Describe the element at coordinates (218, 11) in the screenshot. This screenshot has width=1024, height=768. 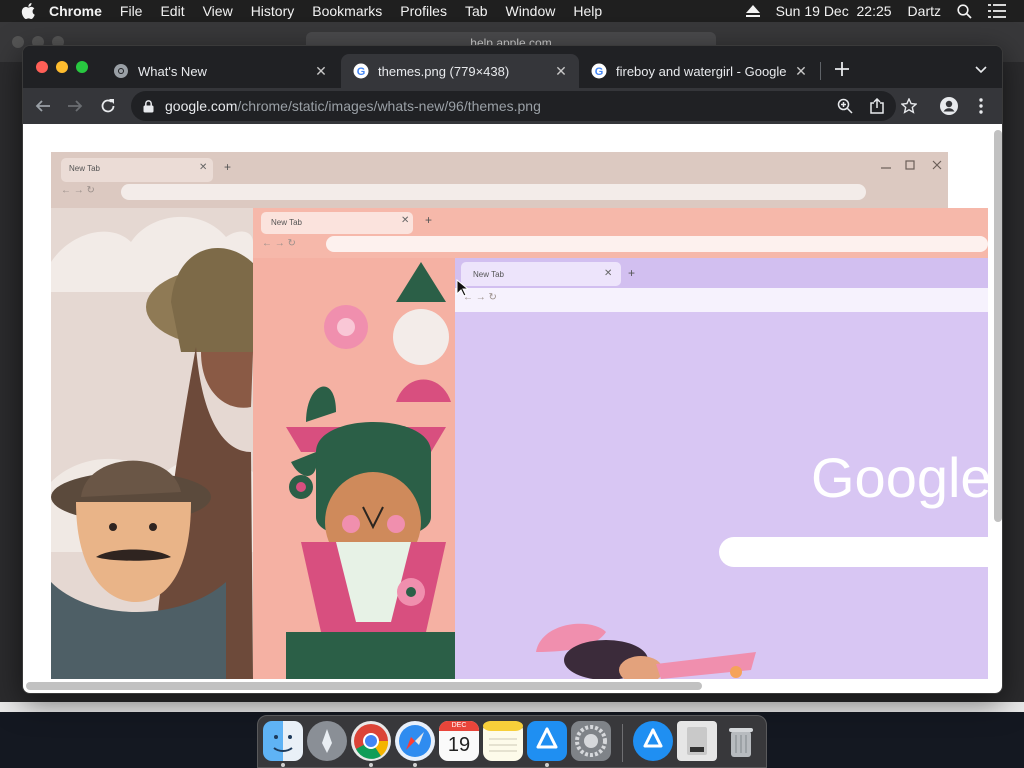
I see `menu-view: View` at that location.